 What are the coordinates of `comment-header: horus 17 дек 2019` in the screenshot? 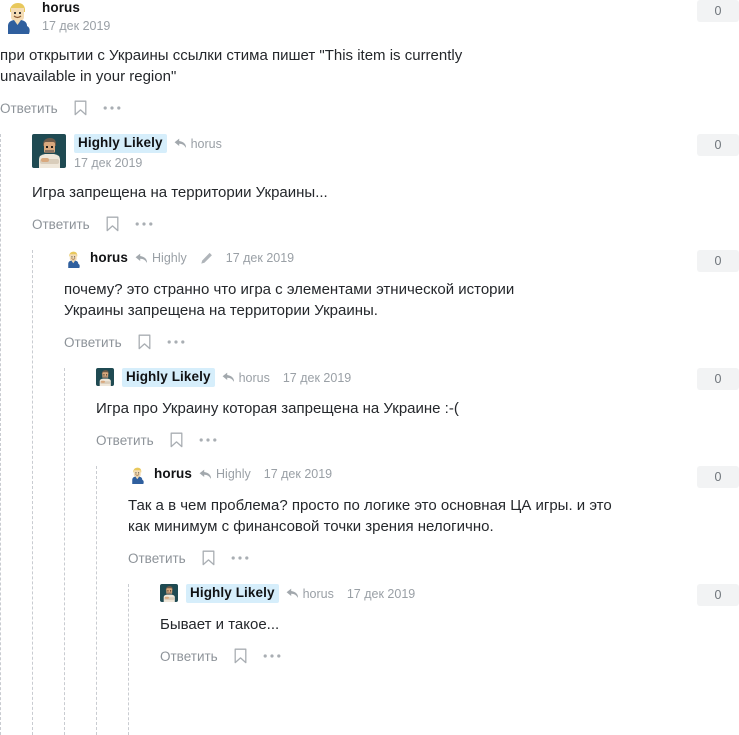 It's located at (369, 17).